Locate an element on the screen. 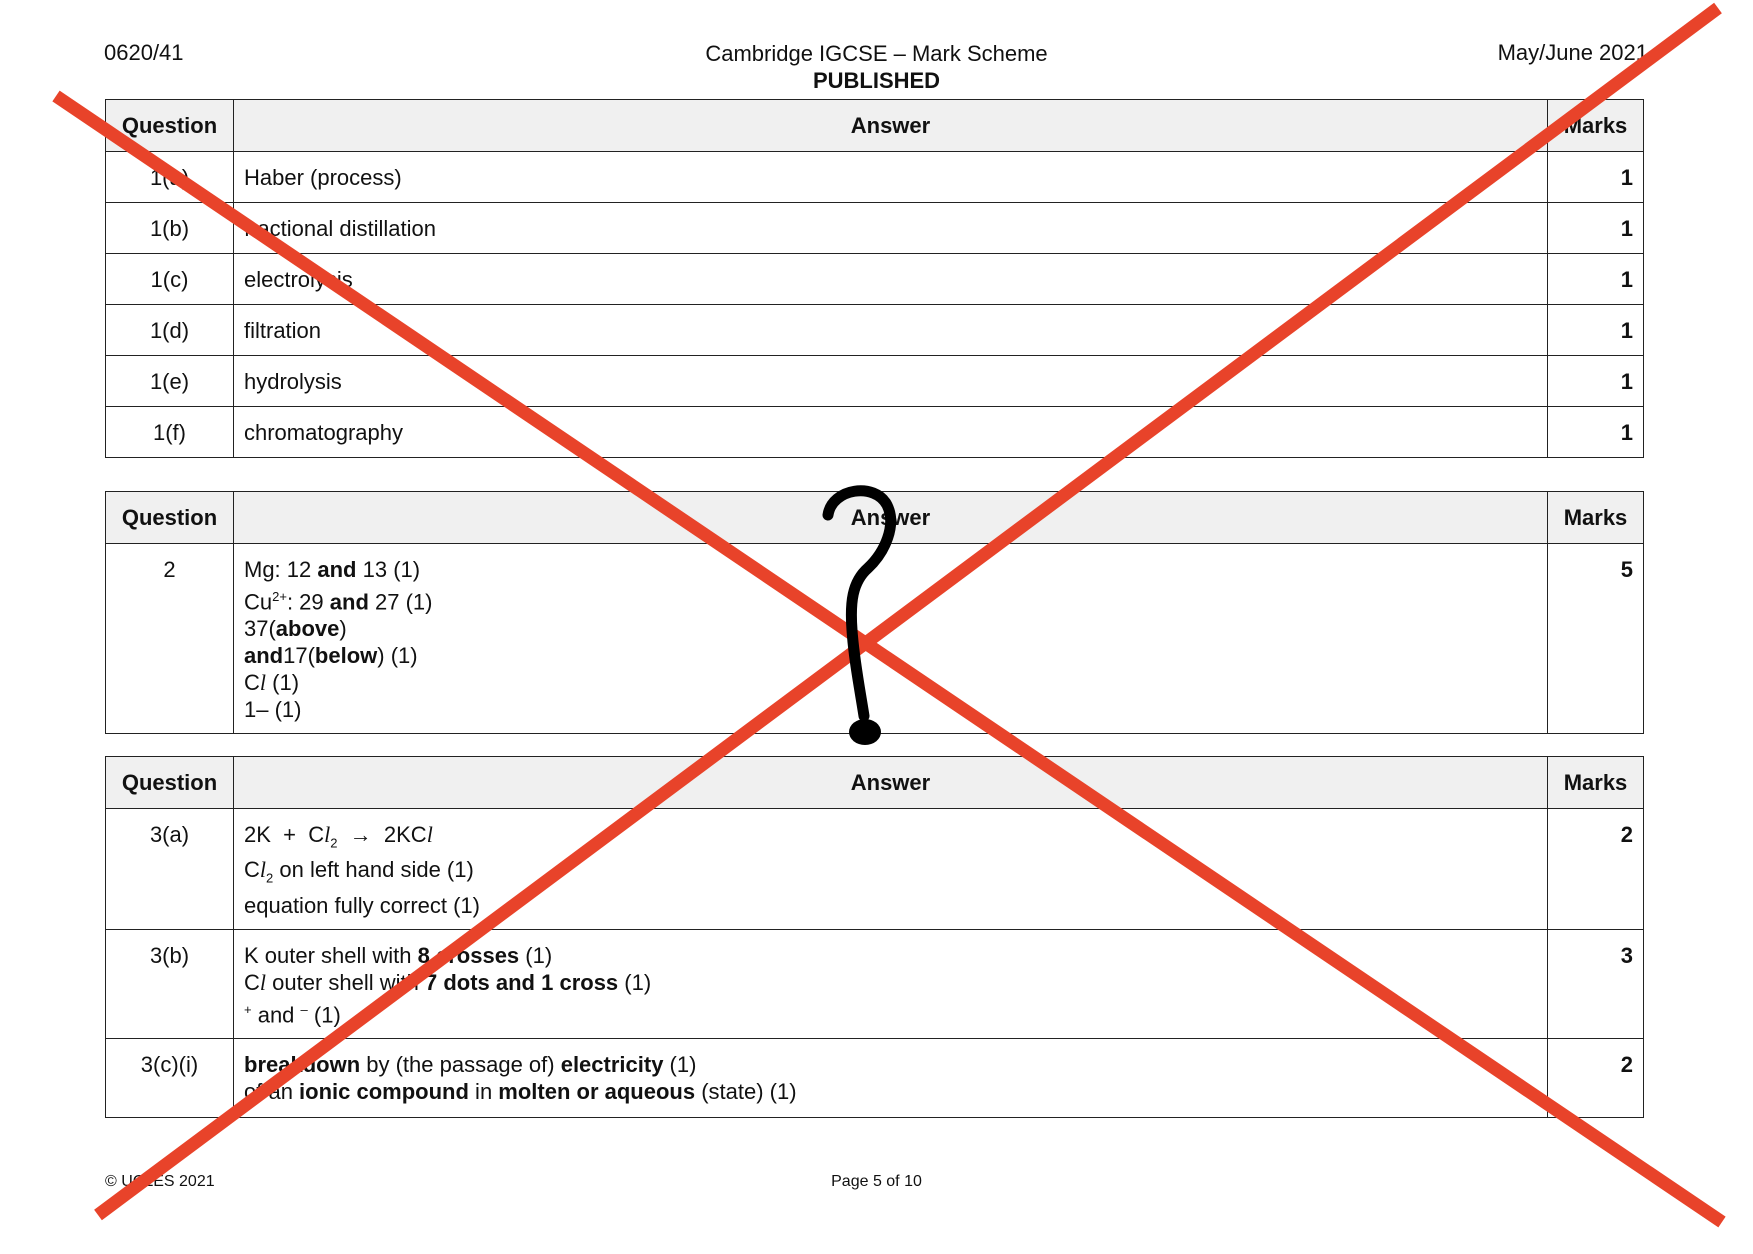  answer-line: 37(above) is located at coordinates (295, 629).